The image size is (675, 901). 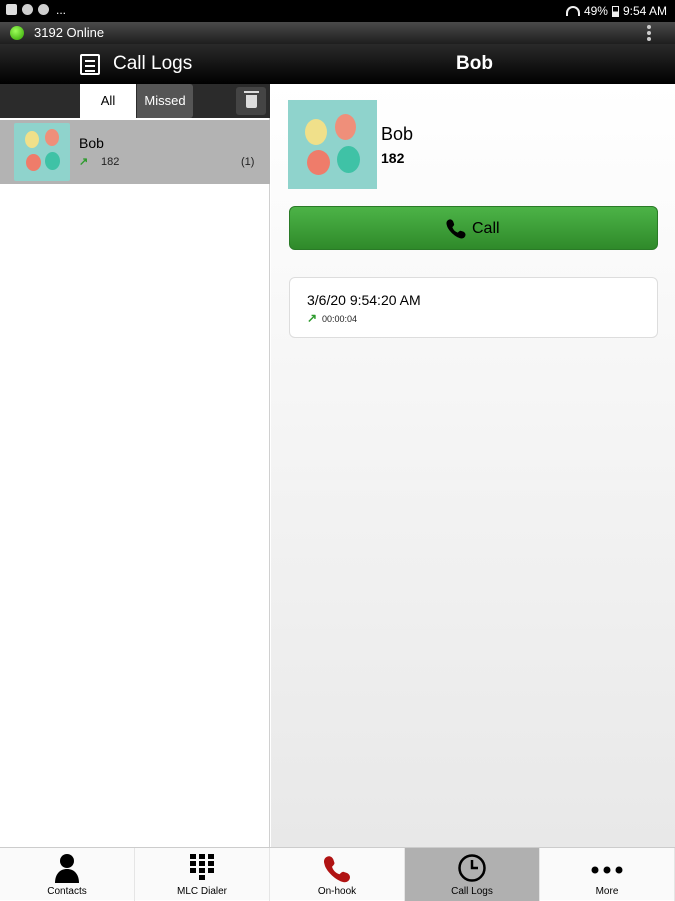 I want to click on dialpad-icon, so click(x=202, y=867).